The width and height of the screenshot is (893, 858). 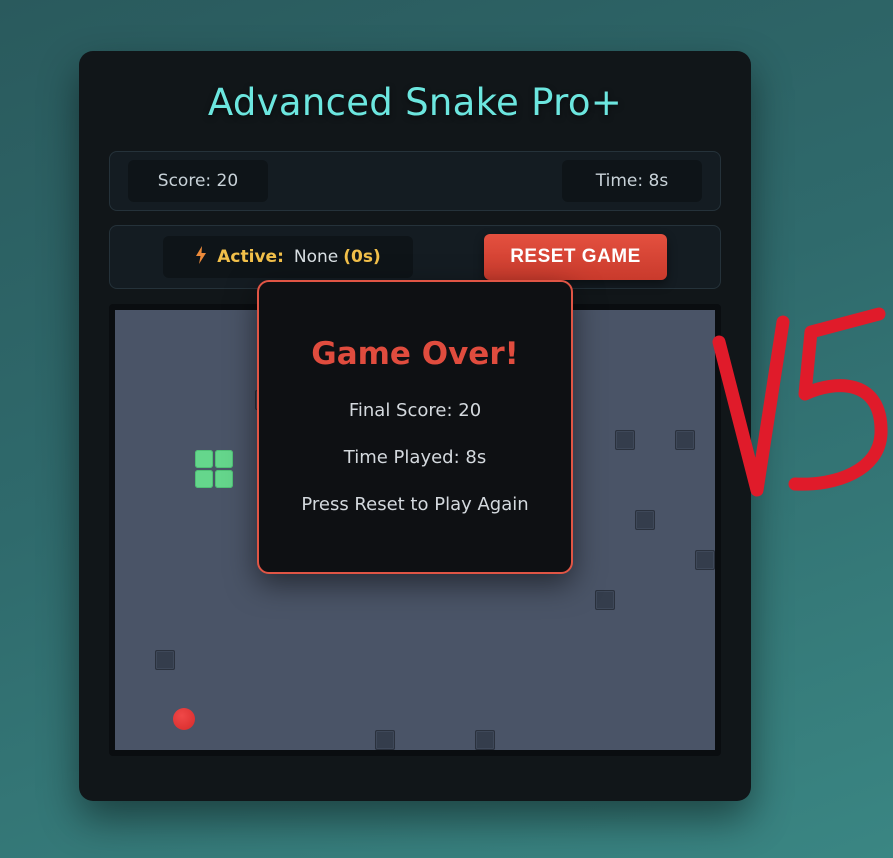 What do you see at coordinates (415, 410) in the screenshot?
I see `final-score-text: Final Score: 20` at bounding box center [415, 410].